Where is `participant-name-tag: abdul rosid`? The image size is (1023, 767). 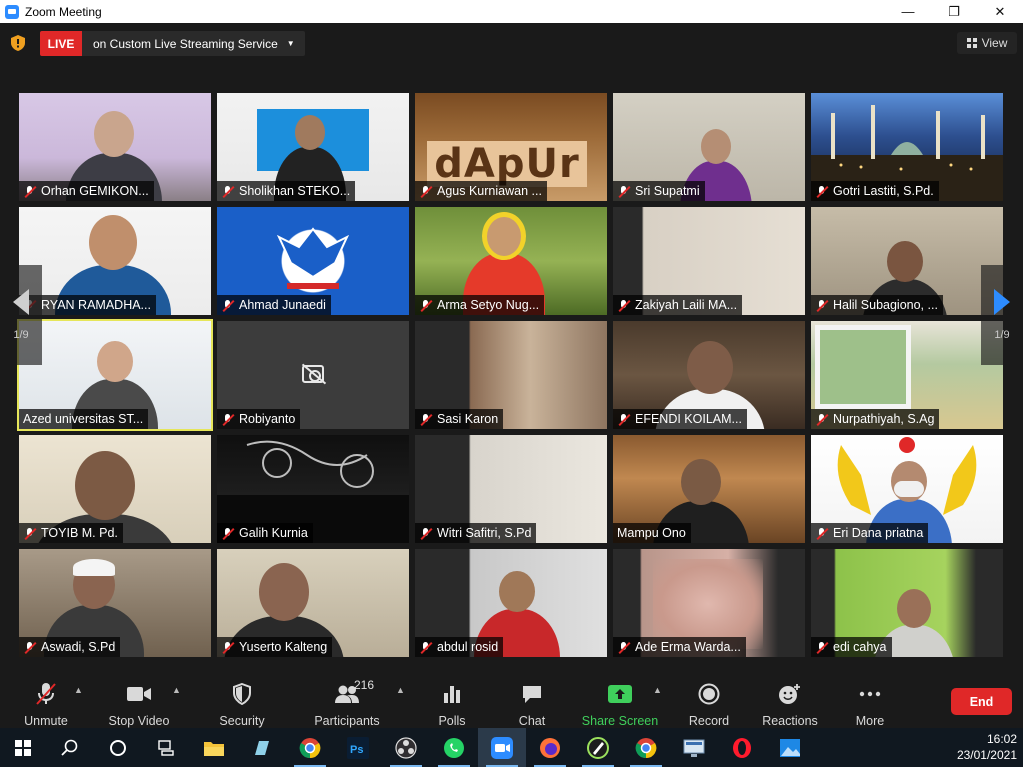 participant-name-tag: abdul rosid is located at coordinates (459, 647).